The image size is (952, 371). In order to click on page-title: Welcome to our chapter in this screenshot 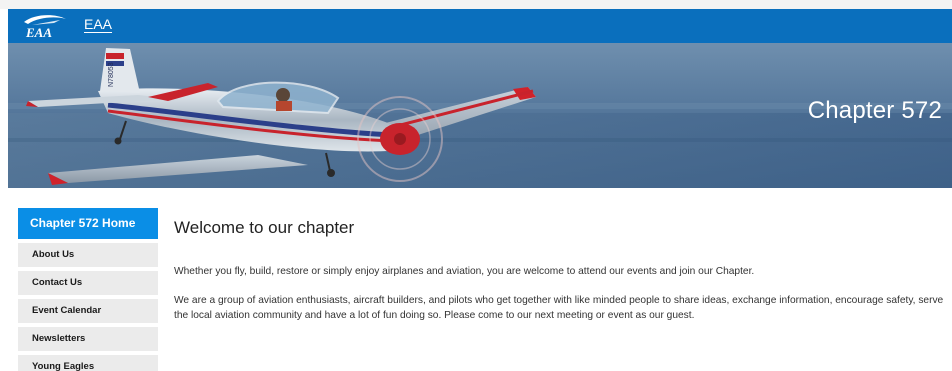, I will do `click(264, 227)`.